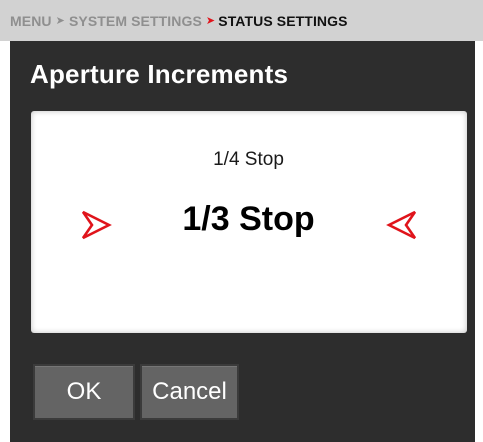 The image size is (483, 442). Describe the element at coordinates (241, 160) in the screenshot. I see `previous-option: 1/4 Stop` at that location.